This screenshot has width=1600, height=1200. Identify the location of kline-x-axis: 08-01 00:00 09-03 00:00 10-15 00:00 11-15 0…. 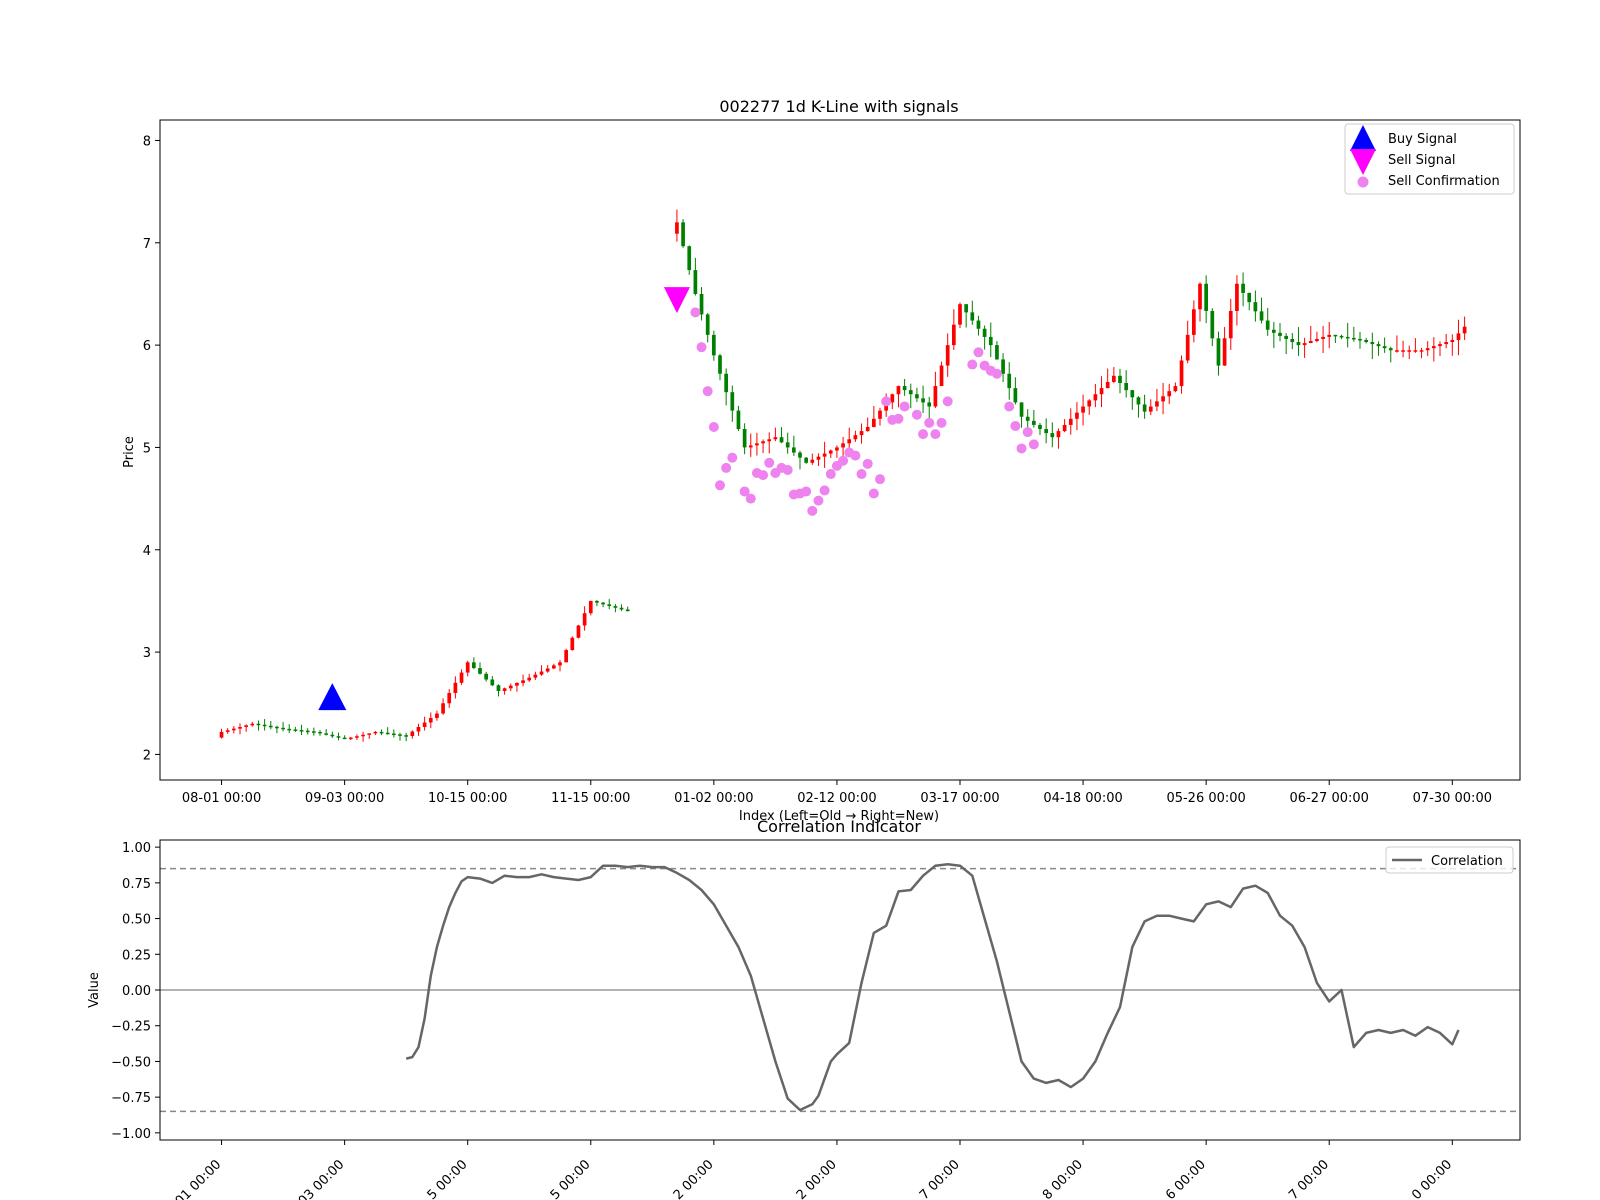
(837, 793).